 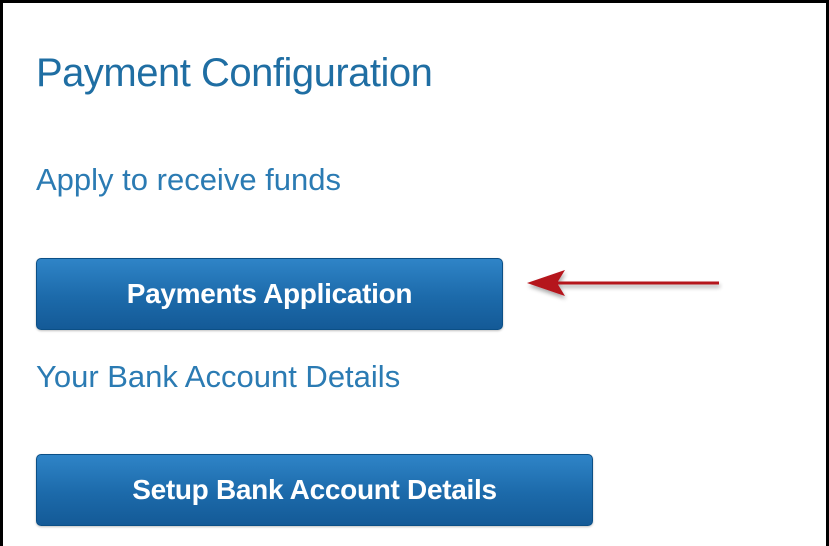 I want to click on receive-funds-label: Apply to receive funds, so click(x=189, y=179).